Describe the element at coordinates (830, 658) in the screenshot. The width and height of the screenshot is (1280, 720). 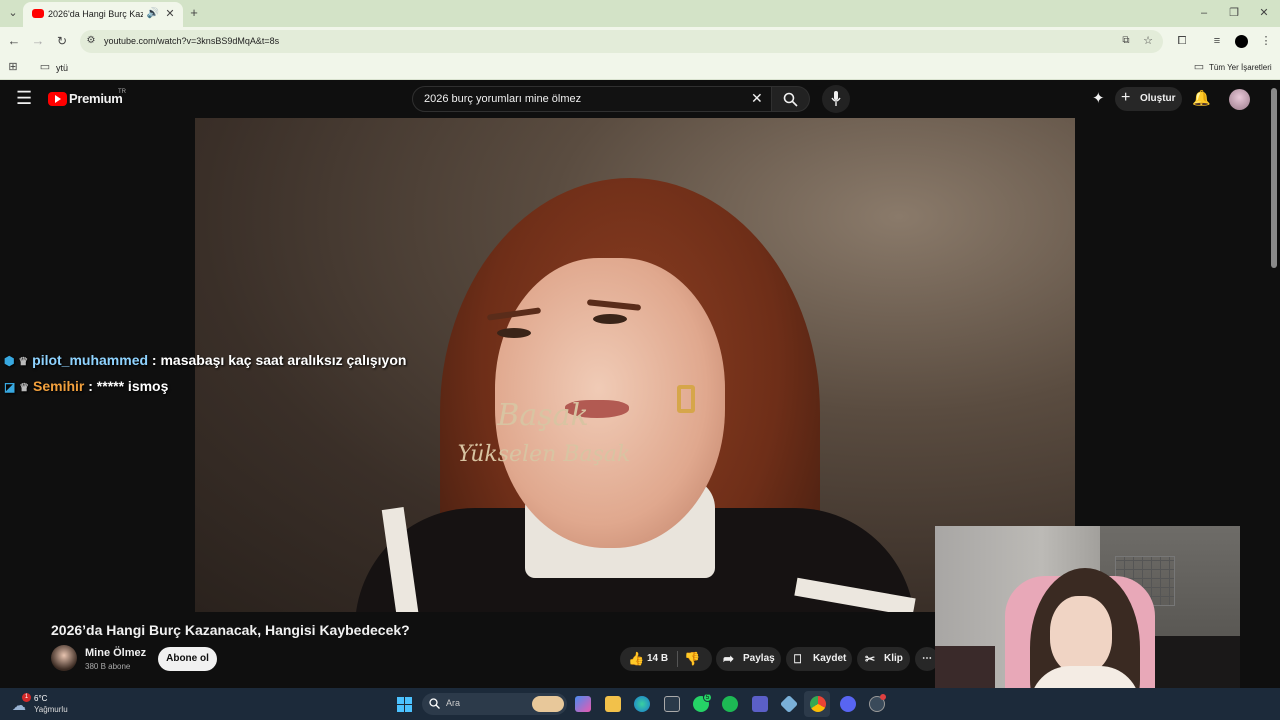
I see `save-label: Kaydet` at that location.